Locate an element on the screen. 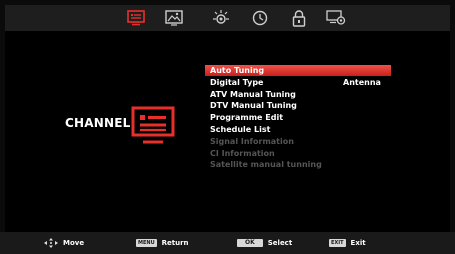  tab-sound is located at coordinates (221, 18).